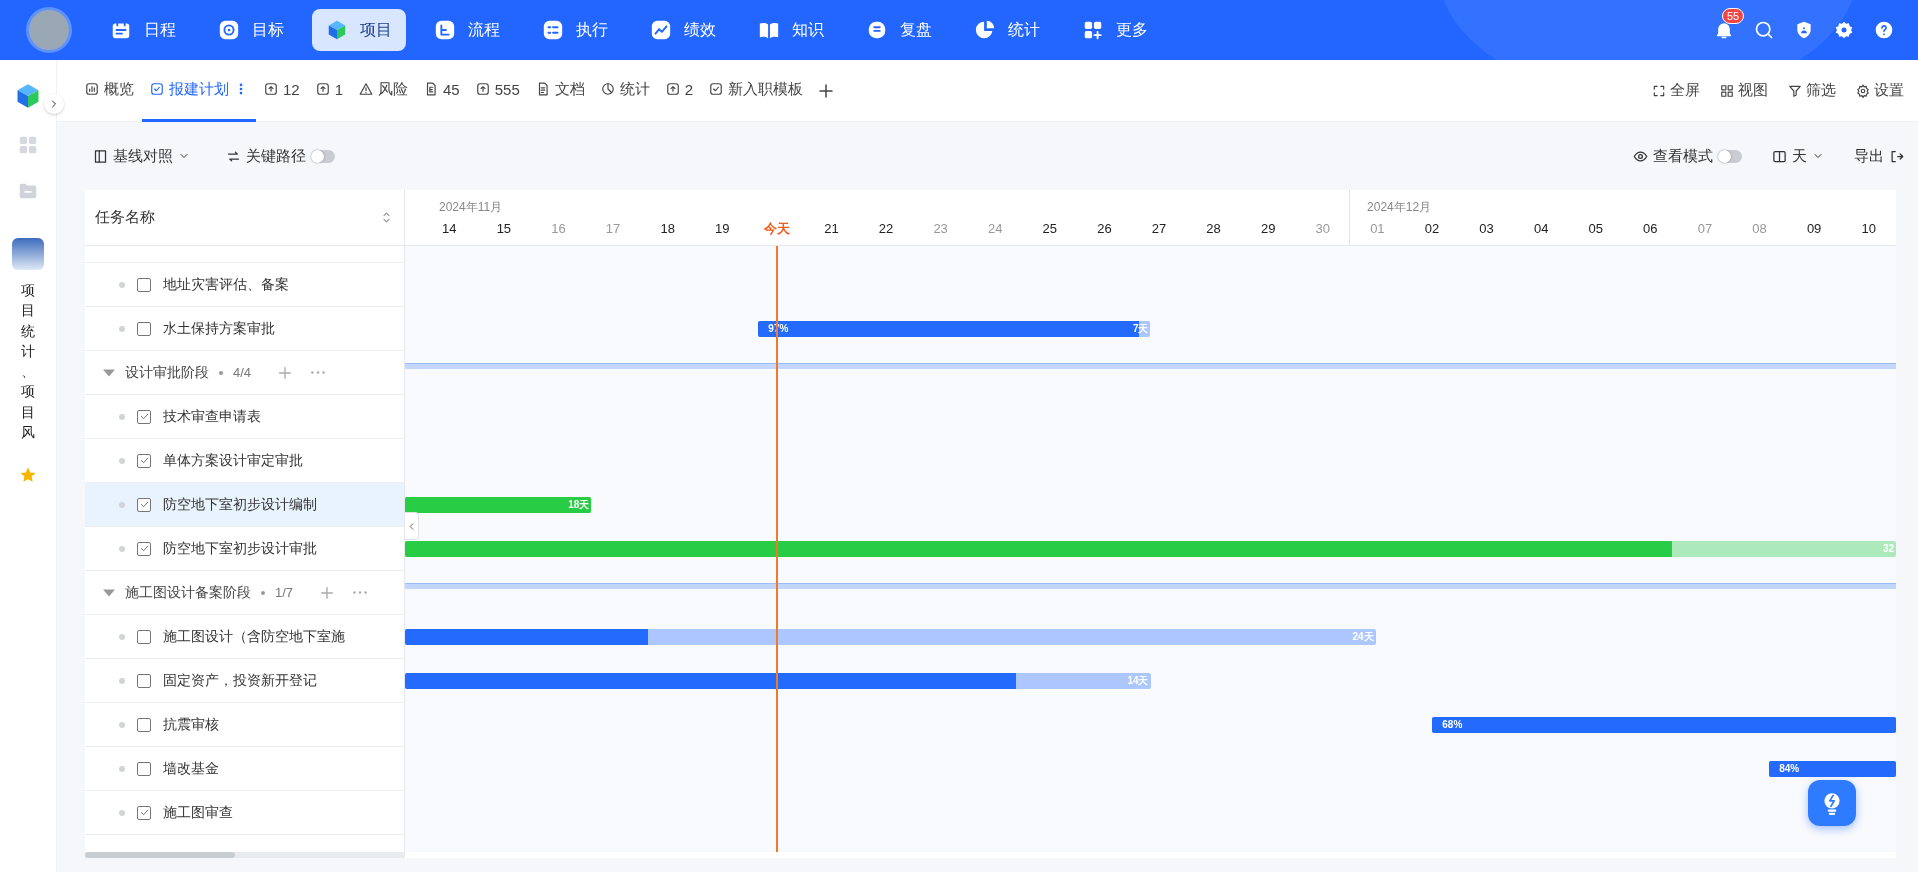 The image size is (1918, 872). Describe the element at coordinates (245, 855) in the screenshot. I see `scrollbar` at that location.